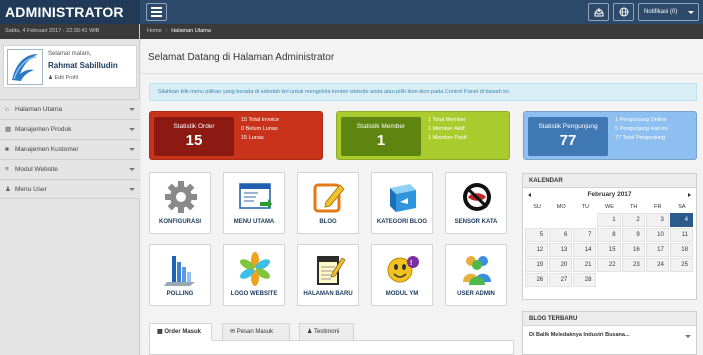 This screenshot has width=703, height=355. What do you see at coordinates (255, 196) in the screenshot?
I see `window-icon` at bounding box center [255, 196].